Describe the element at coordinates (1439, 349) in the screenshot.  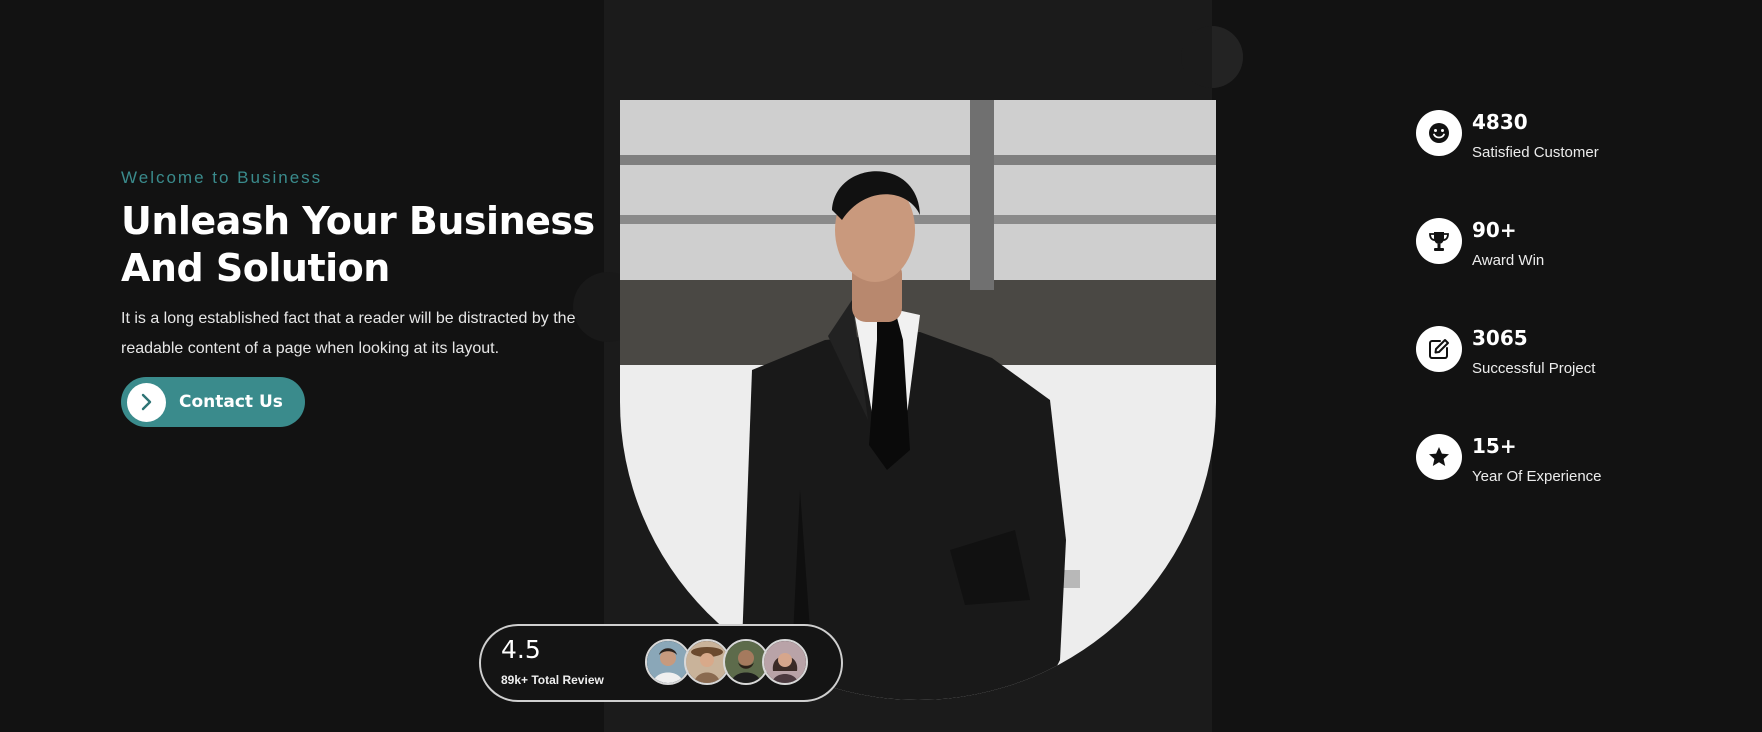
I see `edit-icon` at that location.